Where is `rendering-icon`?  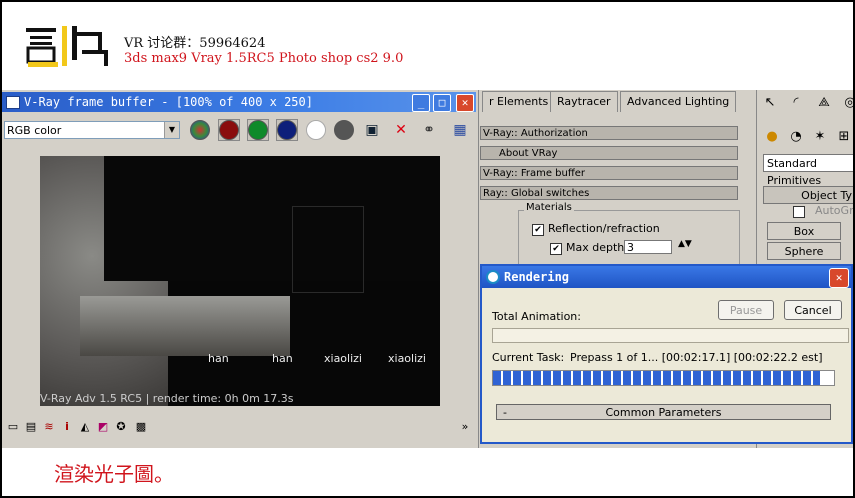 rendering-icon is located at coordinates (493, 277).